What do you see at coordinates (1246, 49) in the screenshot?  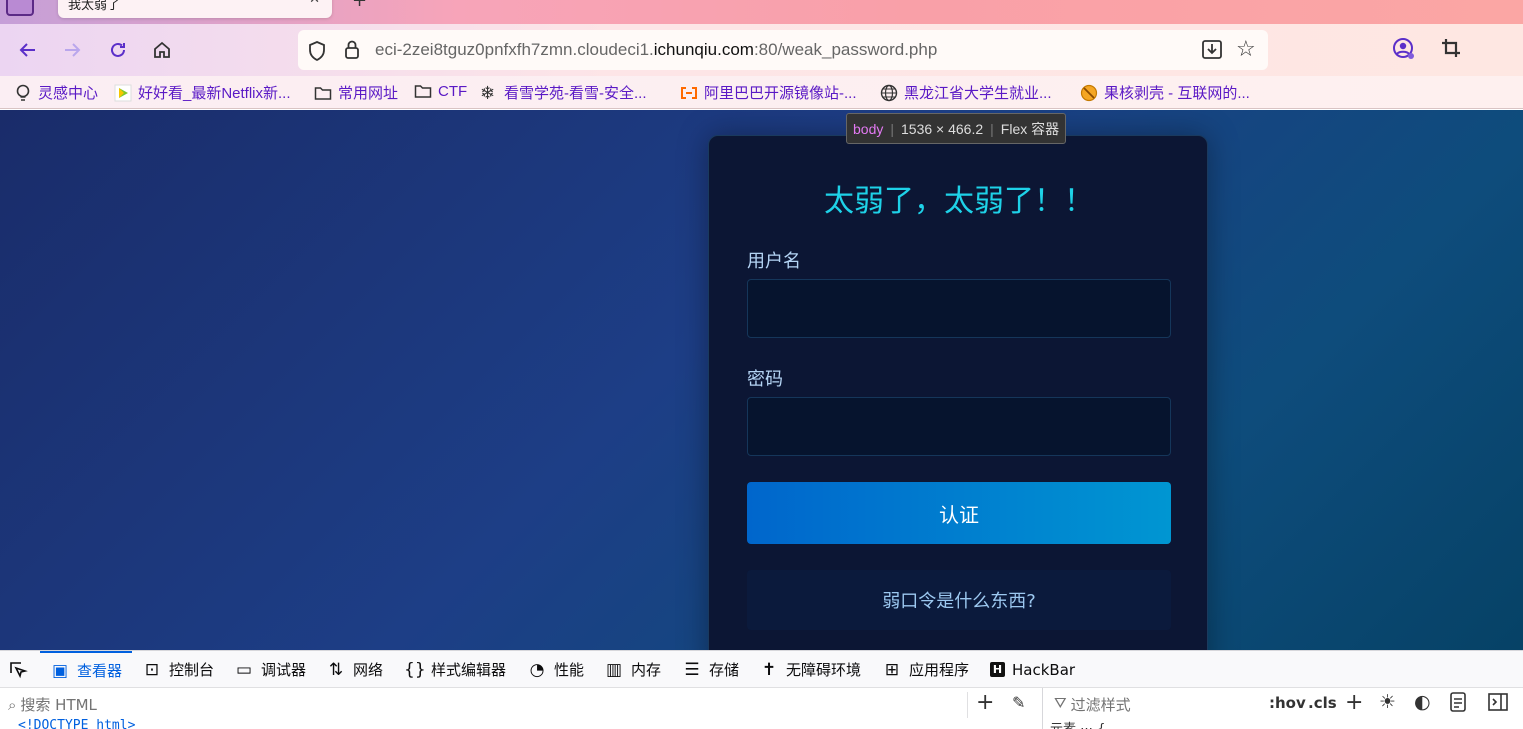 I see `bookmark-star-icon: ☆` at bounding box center [1246, 49].